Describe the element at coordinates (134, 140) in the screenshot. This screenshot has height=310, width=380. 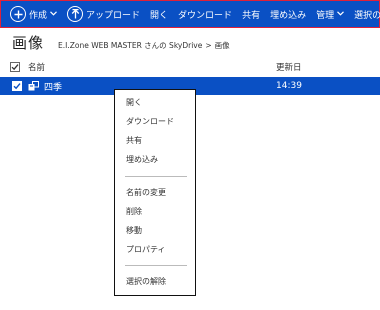
I see `menu-item-share: 共有` at that location.